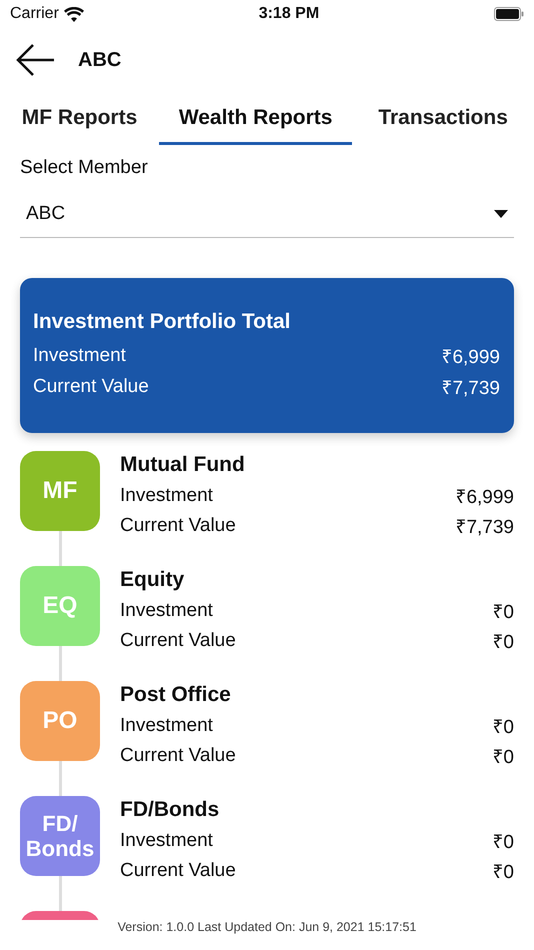  I want to click on asset-title: Equity, so click(153, 580).